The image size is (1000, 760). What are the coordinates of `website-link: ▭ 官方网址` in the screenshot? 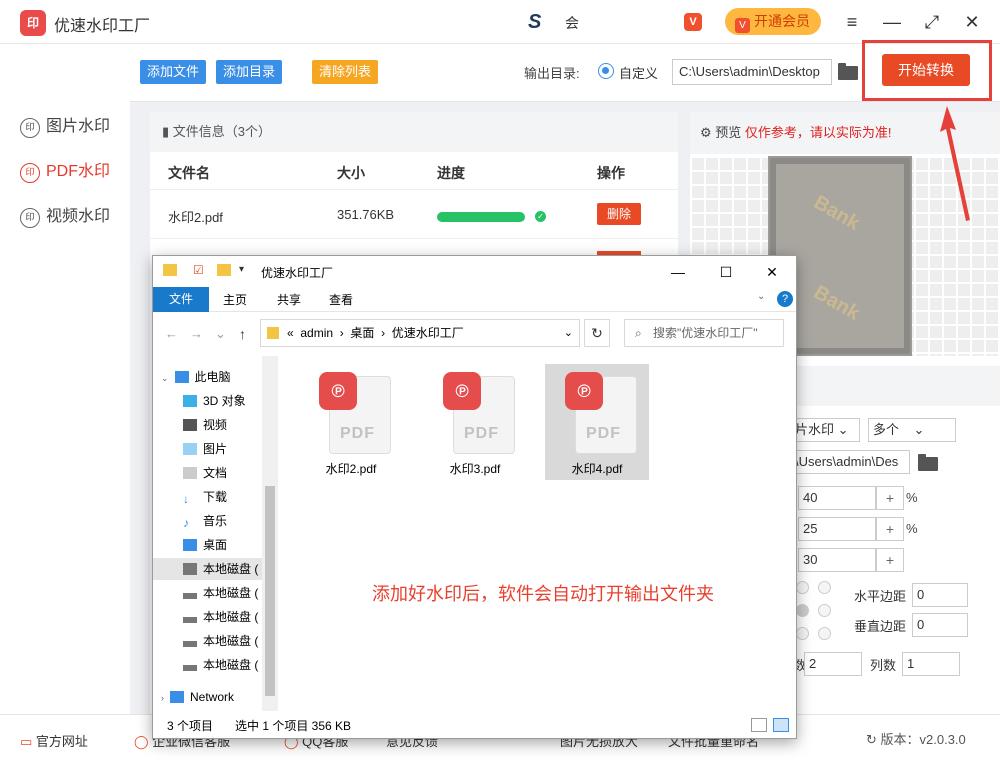 It's located at (54, 740).